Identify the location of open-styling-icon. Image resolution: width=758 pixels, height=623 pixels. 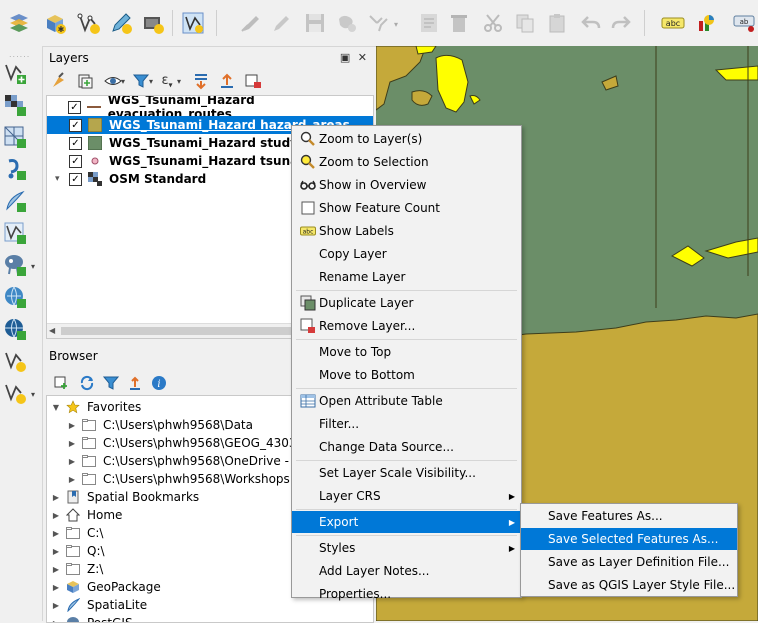
(59, 81).